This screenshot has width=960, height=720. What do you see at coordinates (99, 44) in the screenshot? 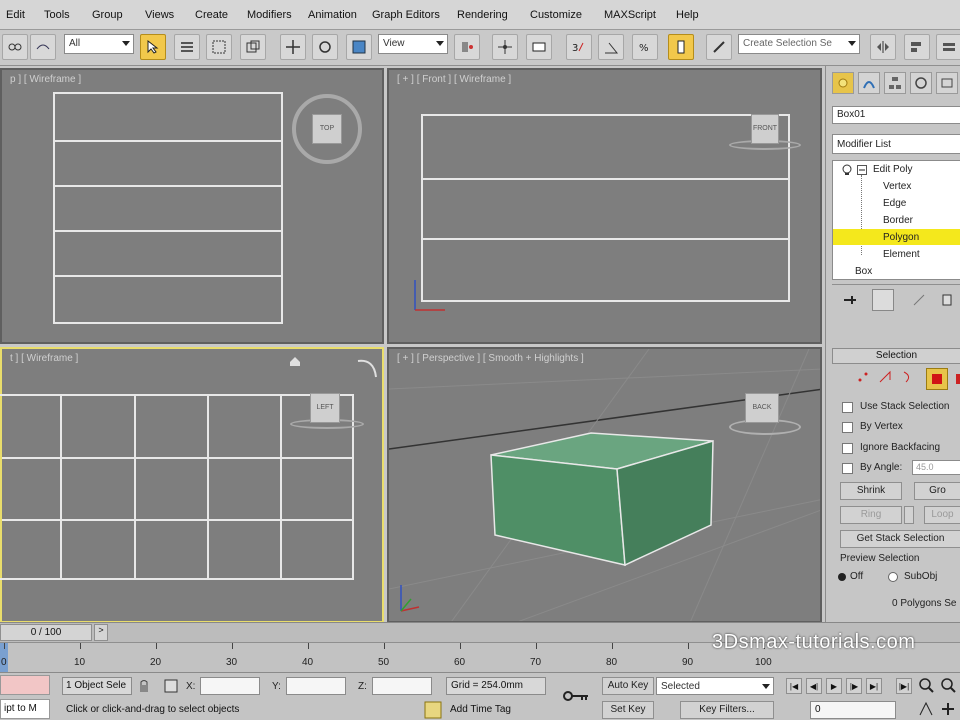
I see `selection-filter-dropdown: All` at bounding box center [99, 44].